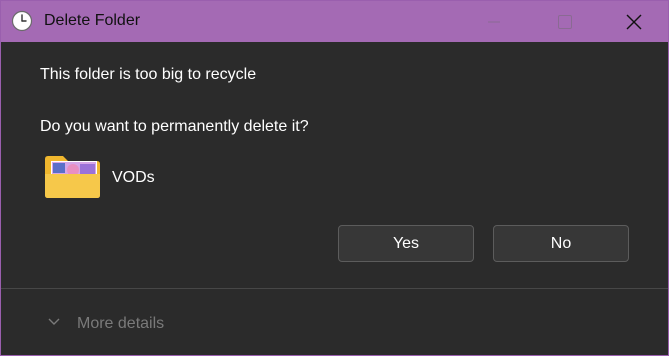 The width and height of the screenshot is (669, 356). What do you see at coordinates (92, 20) in the screenshot?
I see `window-title: Delete Folder` at bounding box center [92, 20].